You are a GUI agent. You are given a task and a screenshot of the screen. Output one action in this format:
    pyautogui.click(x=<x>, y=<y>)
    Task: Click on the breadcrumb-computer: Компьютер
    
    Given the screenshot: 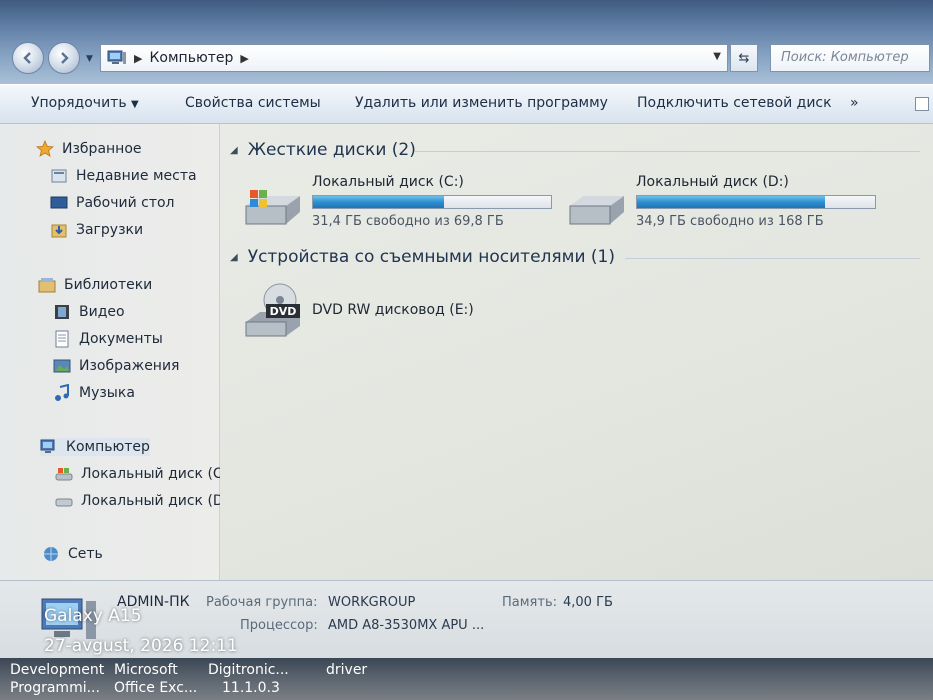 What is the action you would take?
    pyautogui.click(x=191, y=58)
    